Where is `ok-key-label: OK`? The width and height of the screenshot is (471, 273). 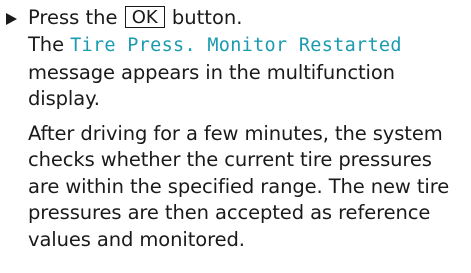 ok-key-label: OK is located at coordinates (144, 17).